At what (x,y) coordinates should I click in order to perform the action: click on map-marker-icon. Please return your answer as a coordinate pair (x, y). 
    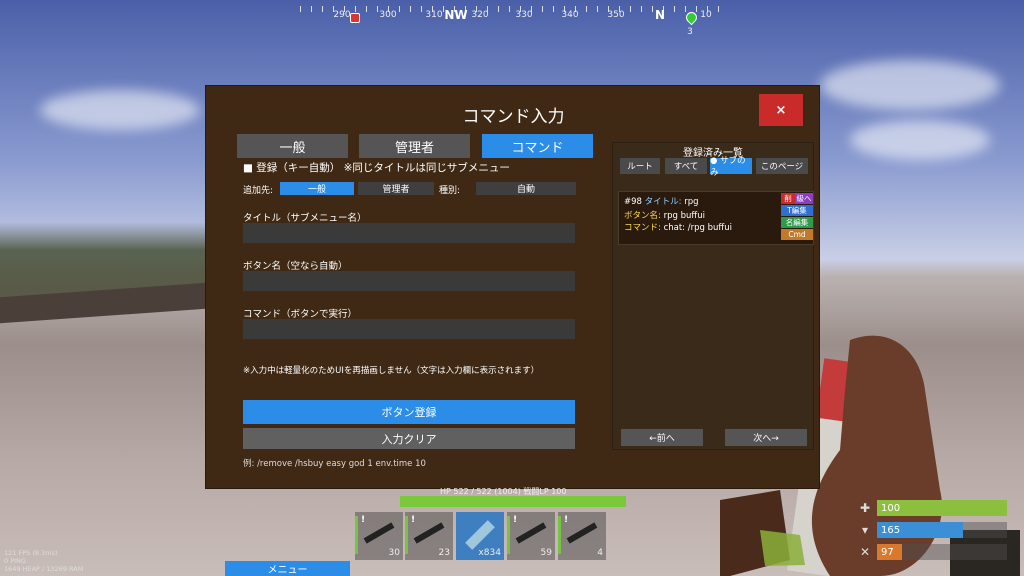
    Looking at the image, I should click on (691, 17).